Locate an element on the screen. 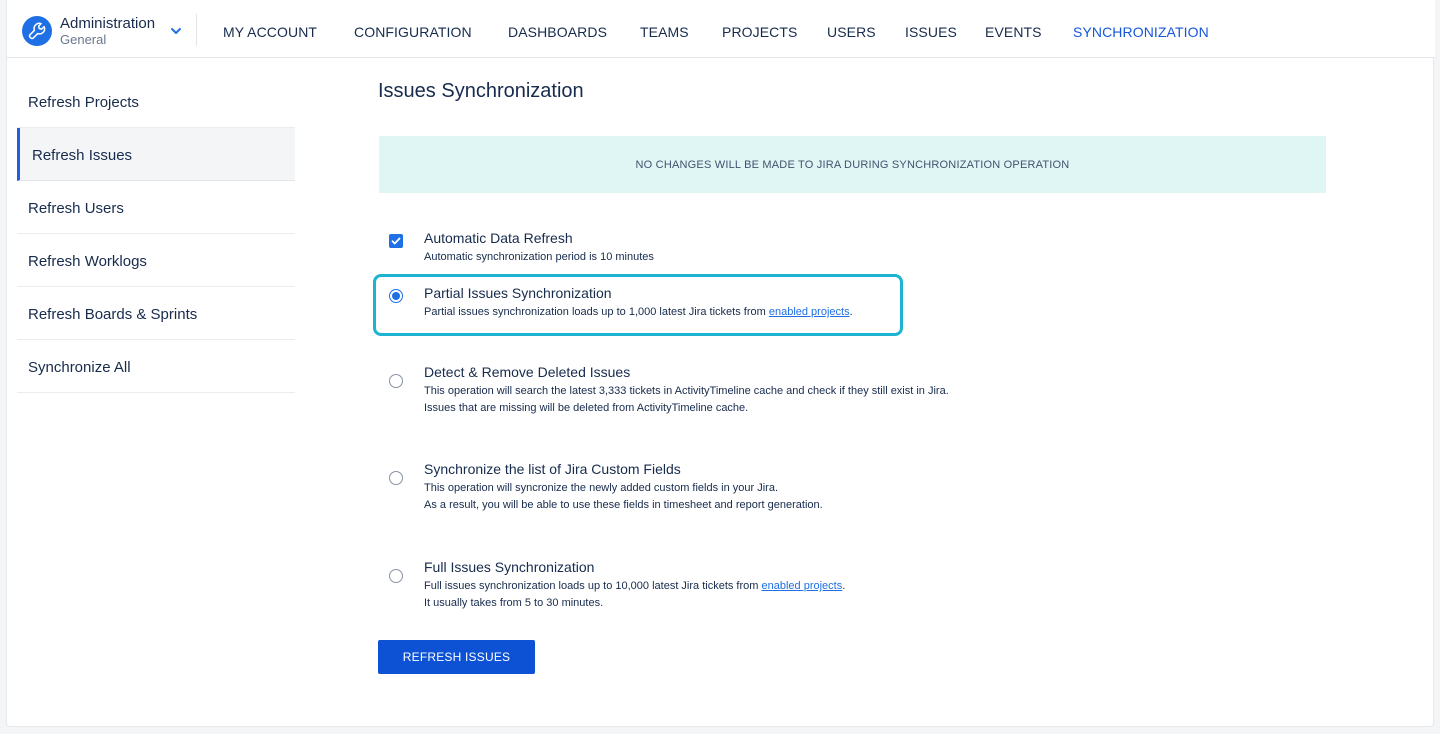  checkmark-icon is located at coordinates (396, 241).